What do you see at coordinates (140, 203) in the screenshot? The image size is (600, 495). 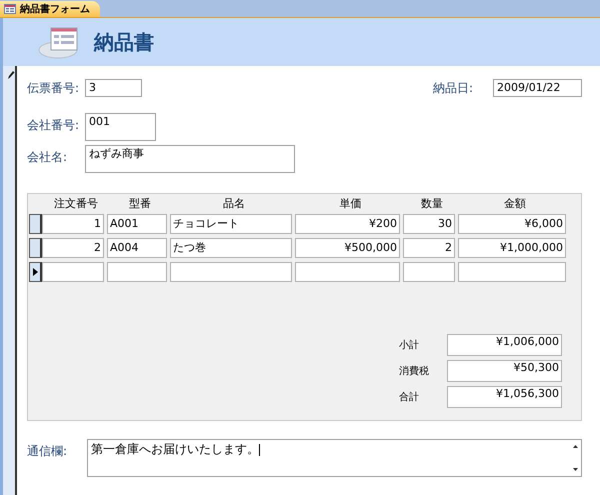 I see `column-header: 型番` at bounding box center [140, 203].